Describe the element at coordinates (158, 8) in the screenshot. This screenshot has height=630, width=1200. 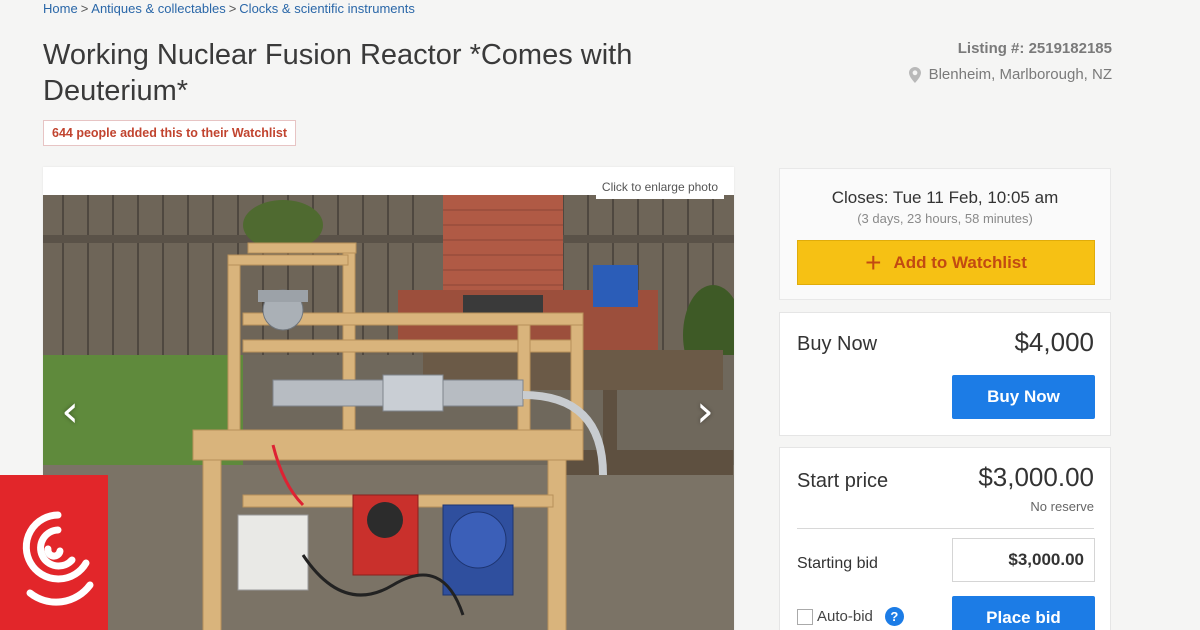
I see `breadcrumb-antiques-link: Antiques & collectables` at that location.